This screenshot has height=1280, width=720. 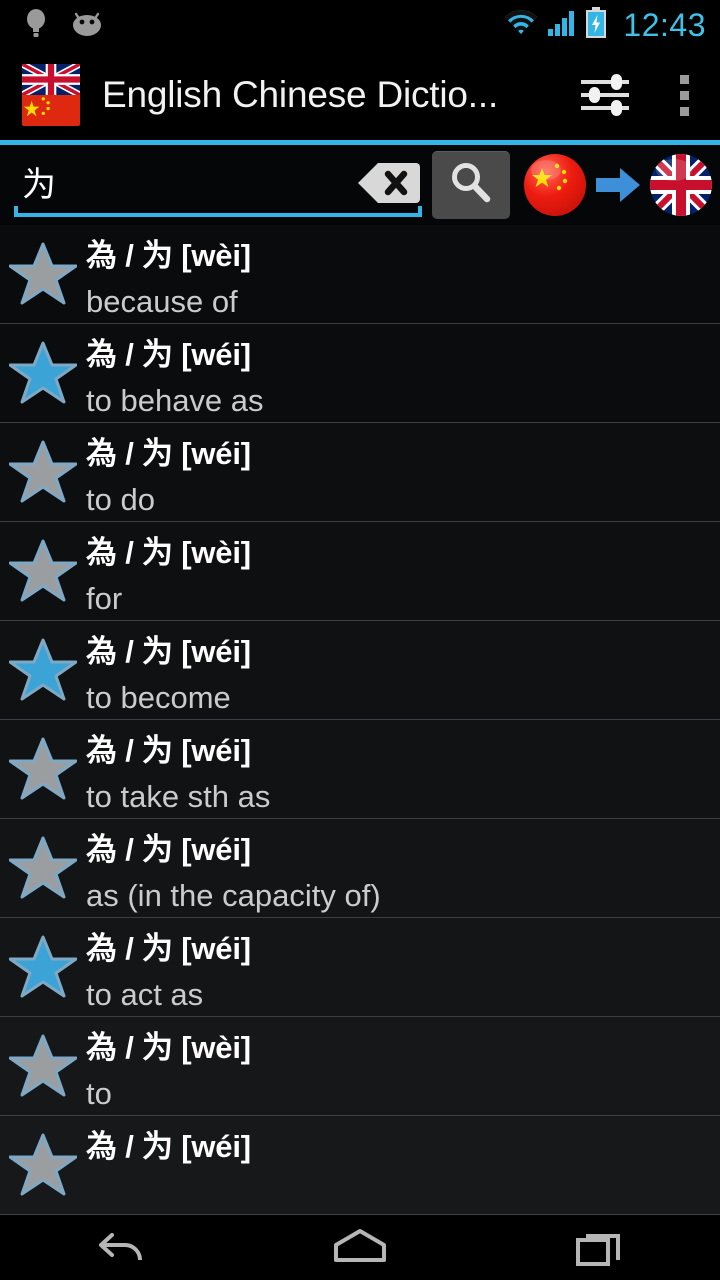 I want to click on table-row: 為 / 为 [wèi] because of, so click(x=360, y=274).